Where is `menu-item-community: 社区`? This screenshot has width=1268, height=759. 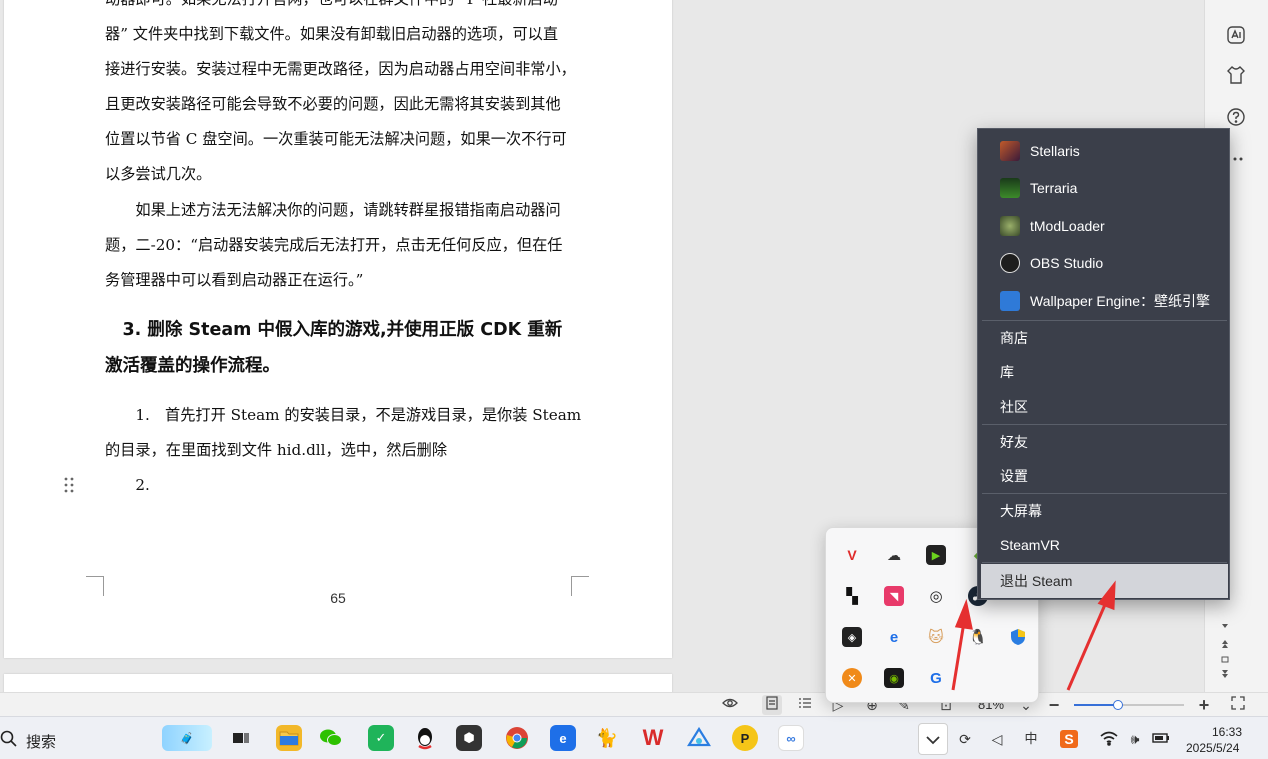 menu-item-community: 社区 is located at coordinates (1104, 407).